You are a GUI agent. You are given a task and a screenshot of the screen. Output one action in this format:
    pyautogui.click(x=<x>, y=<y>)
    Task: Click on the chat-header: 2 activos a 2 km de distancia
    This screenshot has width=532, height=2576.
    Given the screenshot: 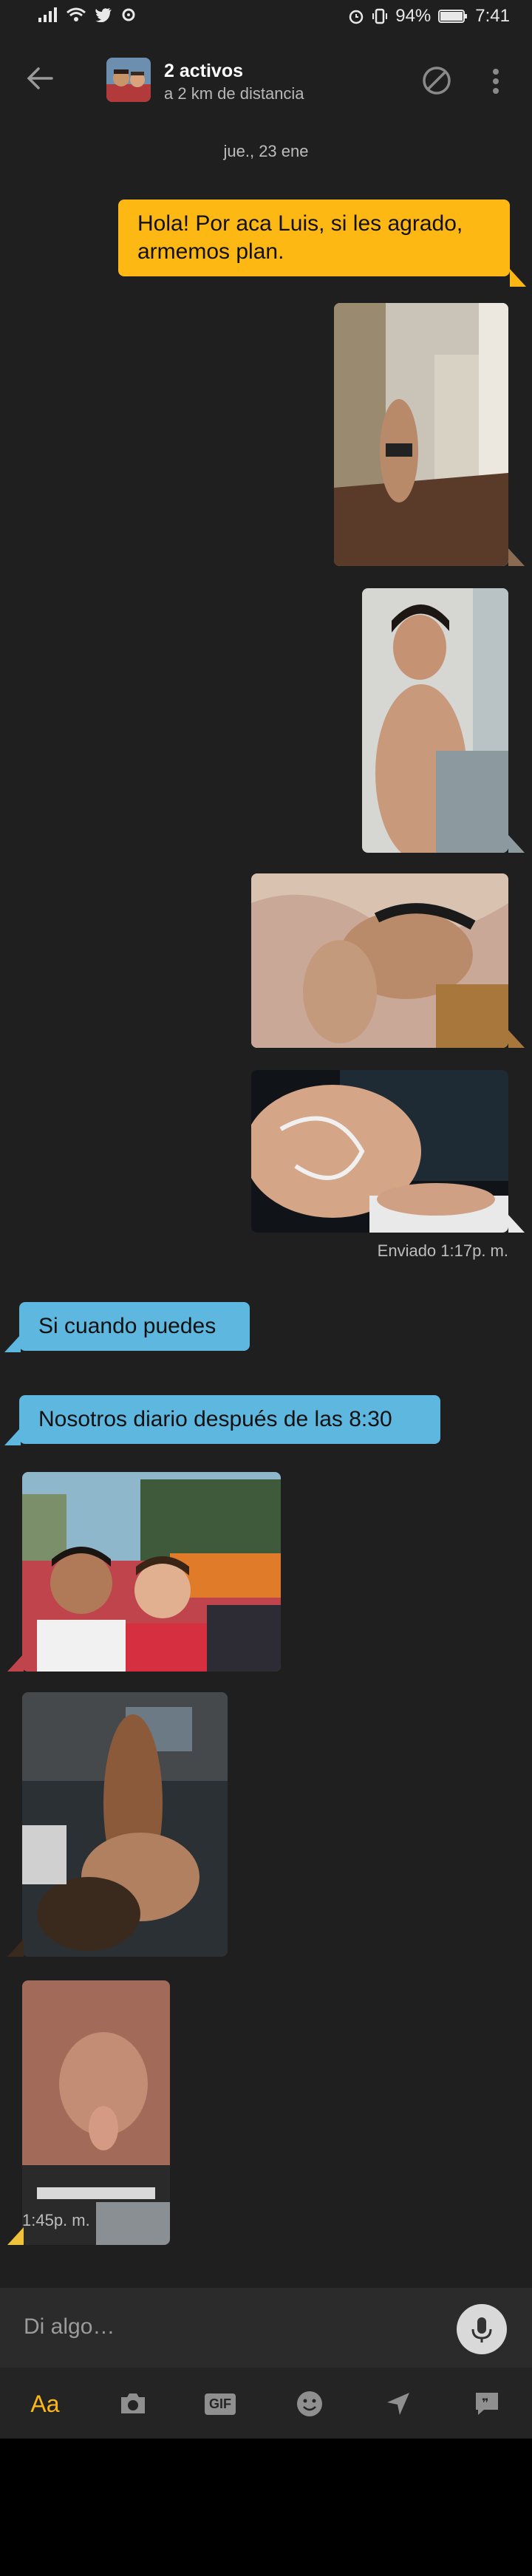 What is the action you would take?
    pyautogui.click(x=266, y=82)
    